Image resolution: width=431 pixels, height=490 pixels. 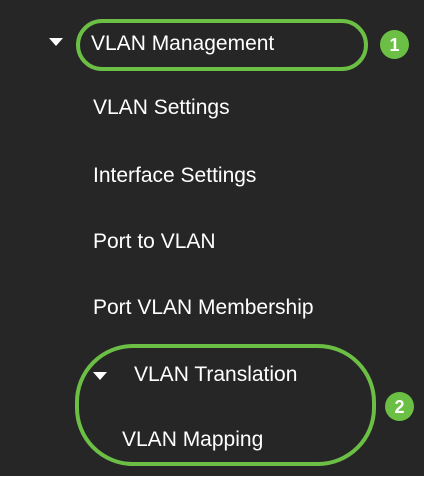 What do you see at coordinates (161, 107) in the screenshot?
I see `menu-item-vlan-settings: VLAN Settings` at bounding box center [161, 107].